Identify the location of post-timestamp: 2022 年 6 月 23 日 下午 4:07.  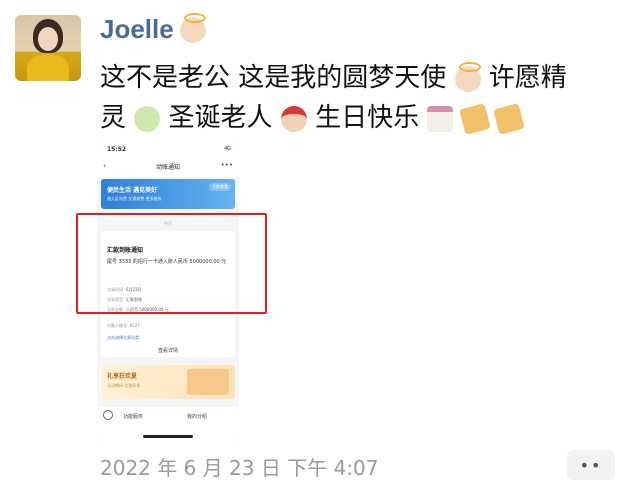
(239, 468).